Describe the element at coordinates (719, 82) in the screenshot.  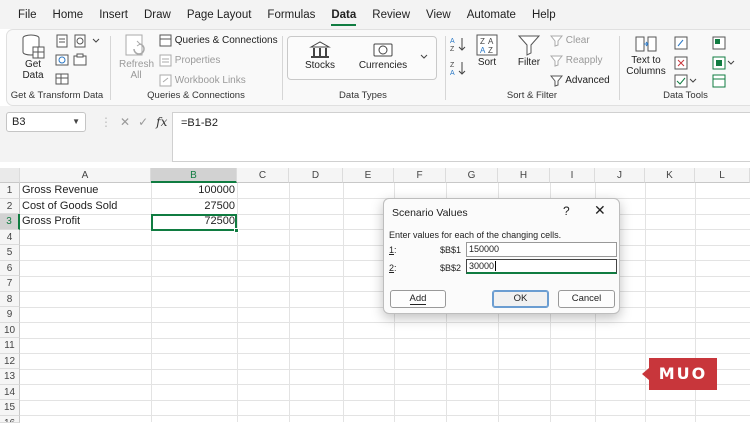
I see `data-model-icon` at that location.